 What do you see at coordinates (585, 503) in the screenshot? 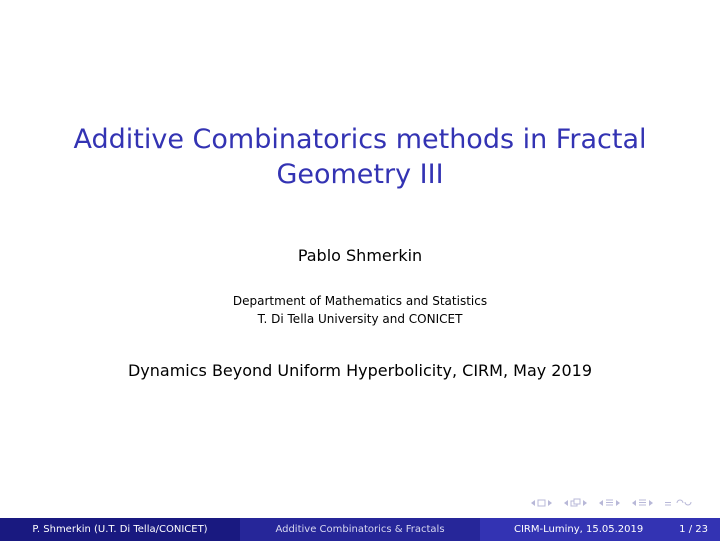
I see `nav-subsection-next-icon` at bounding box center [585, 503].